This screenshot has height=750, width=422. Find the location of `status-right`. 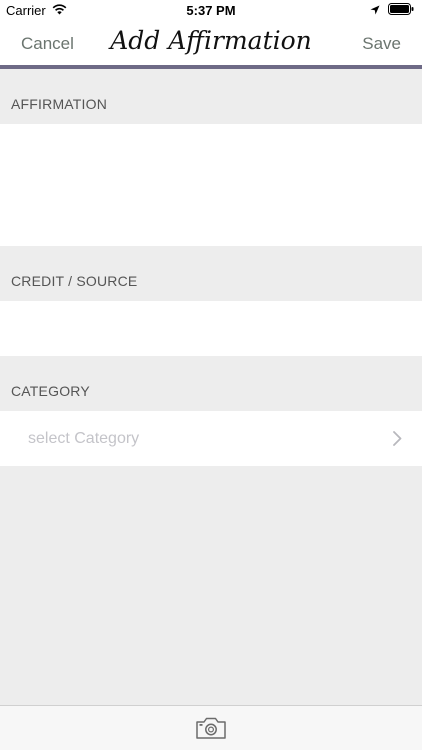

status-right is located at coordinates (392, 10).